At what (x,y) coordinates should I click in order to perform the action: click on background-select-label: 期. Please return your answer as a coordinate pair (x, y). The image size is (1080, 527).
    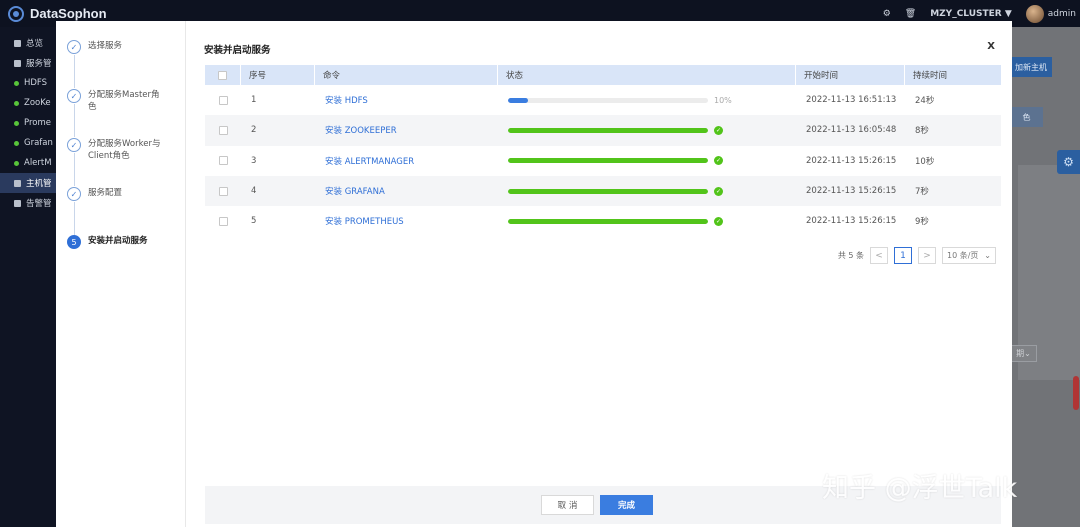
    Looking at the image, I should click on (1020, 353).